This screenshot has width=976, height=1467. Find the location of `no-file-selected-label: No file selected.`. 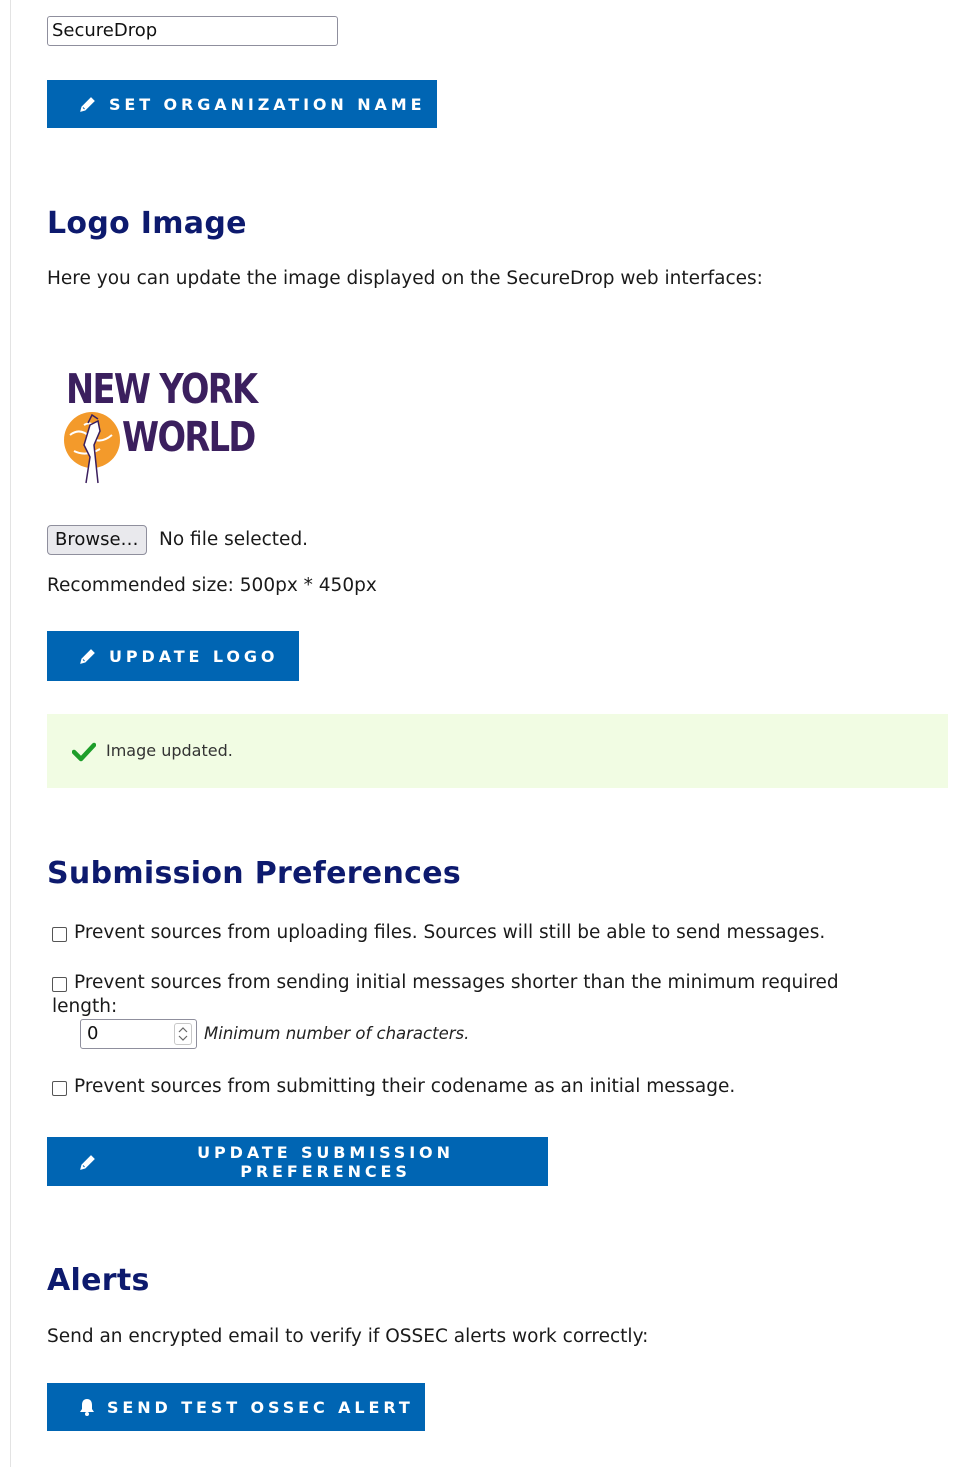

no-file-selected-label: No file selected. is located at coordinates (234, 539).